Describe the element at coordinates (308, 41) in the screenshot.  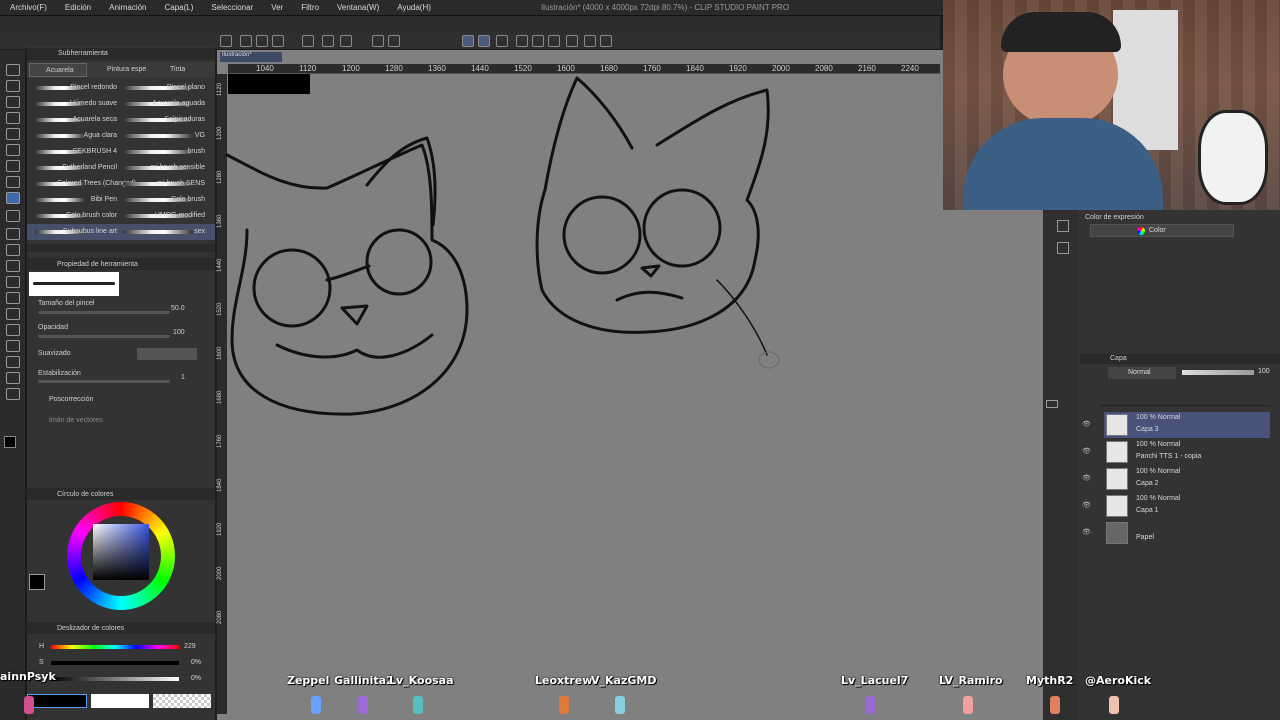
I see `undo-icon` at that location.